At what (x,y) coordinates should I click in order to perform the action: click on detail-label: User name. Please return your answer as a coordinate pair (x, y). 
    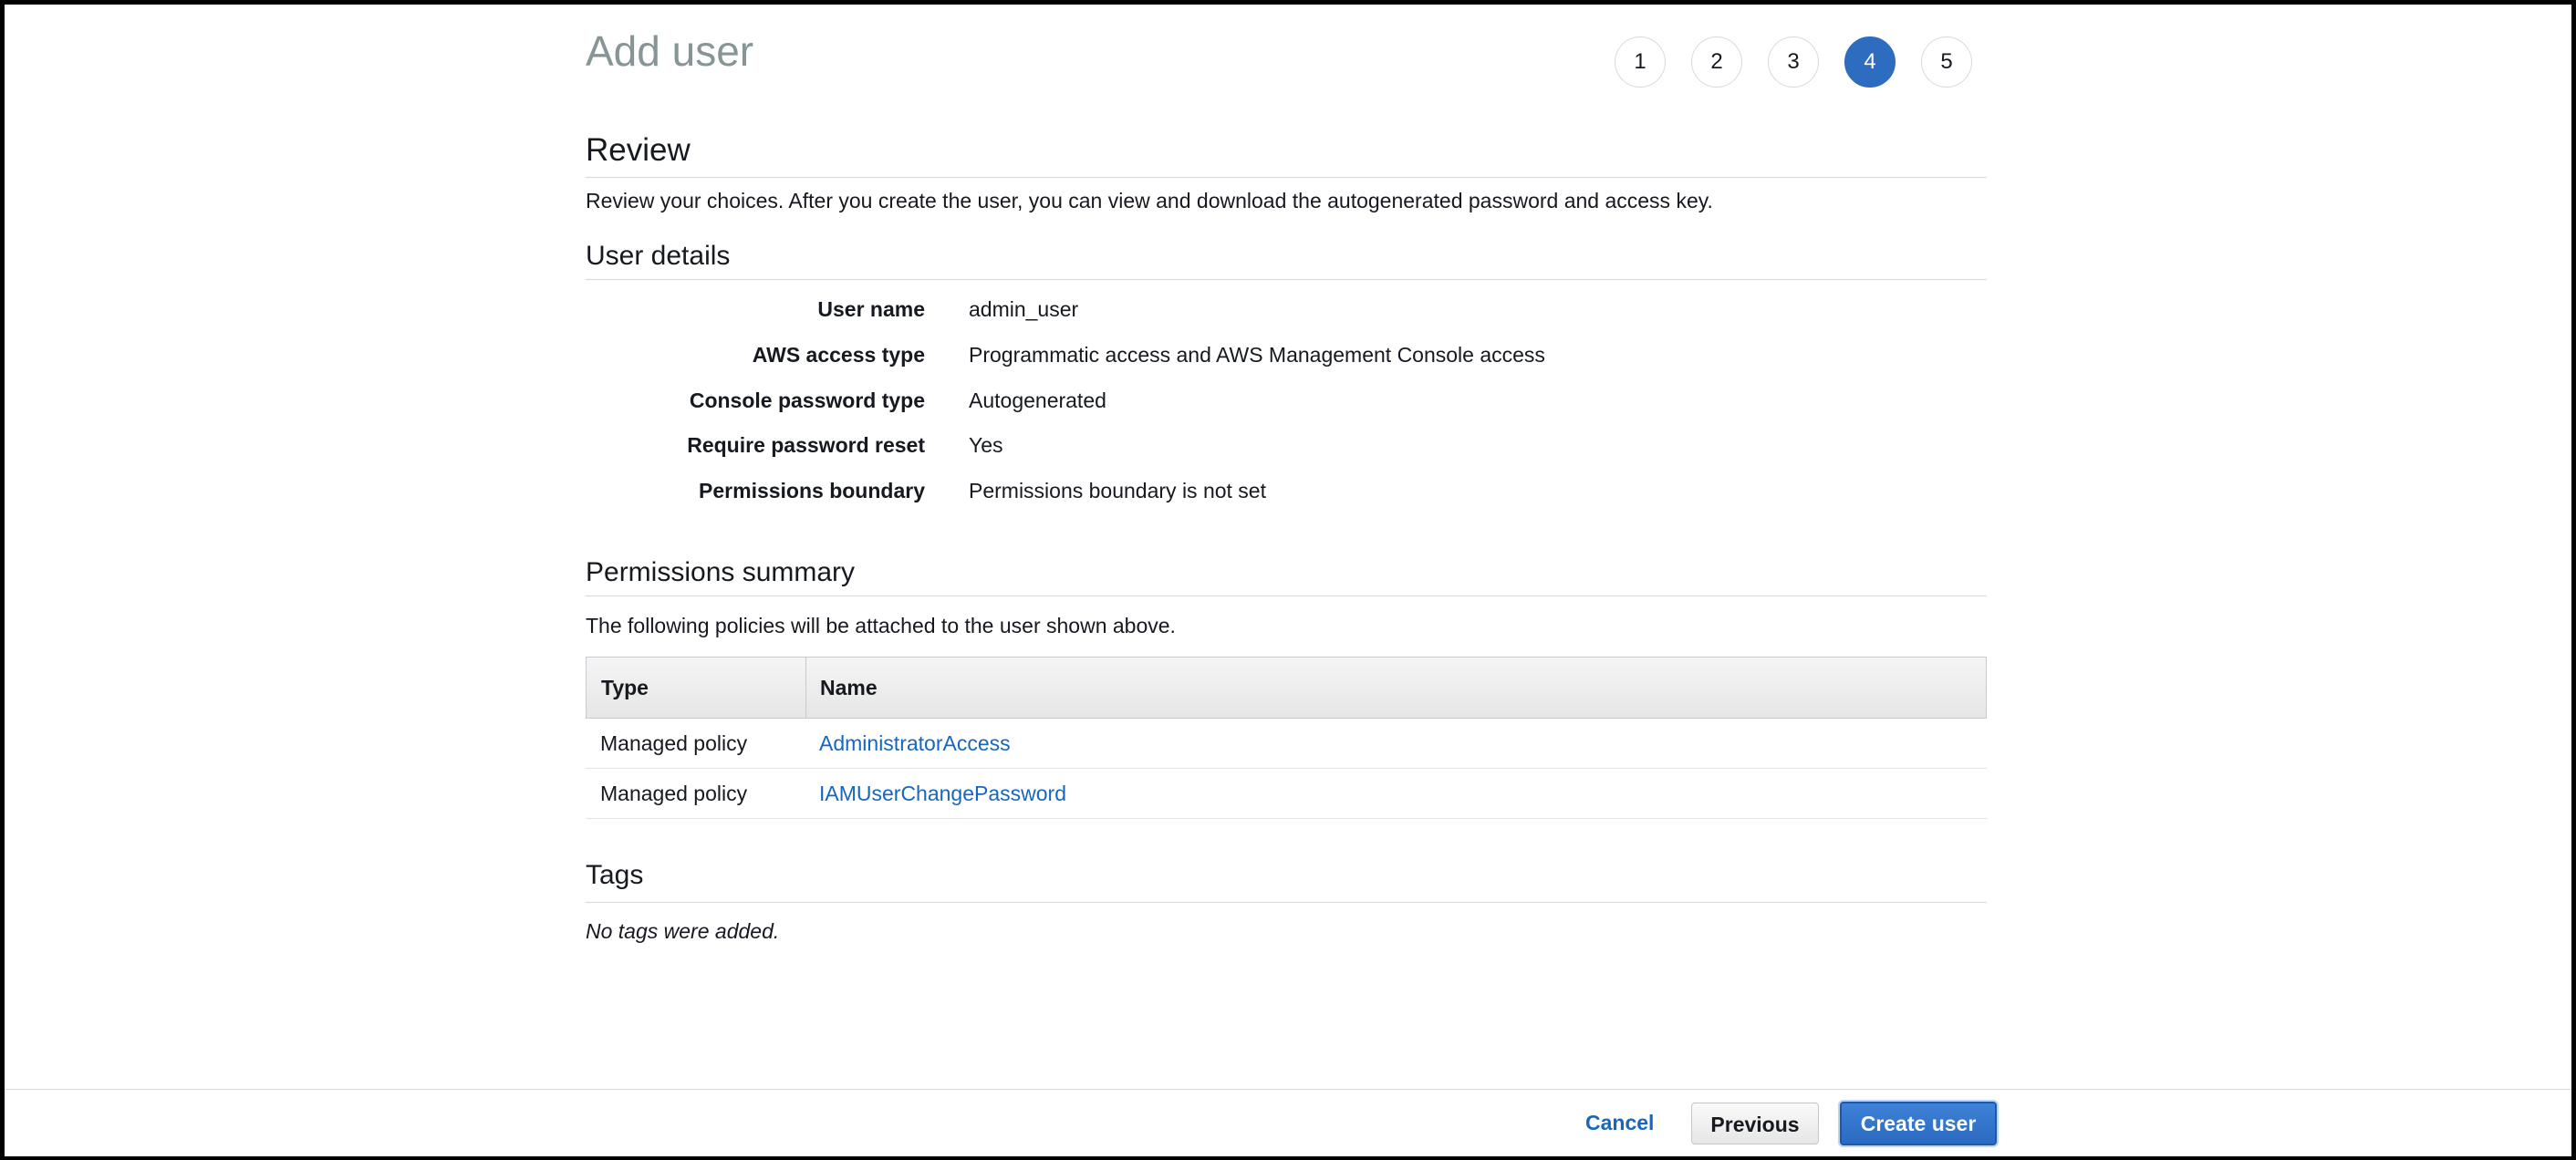
    Looking at the image, I should click on (871, 309).